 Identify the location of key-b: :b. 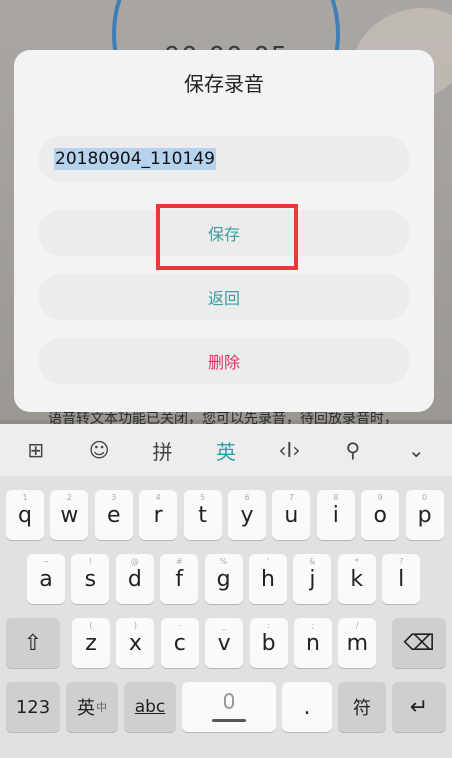
(268, 643).